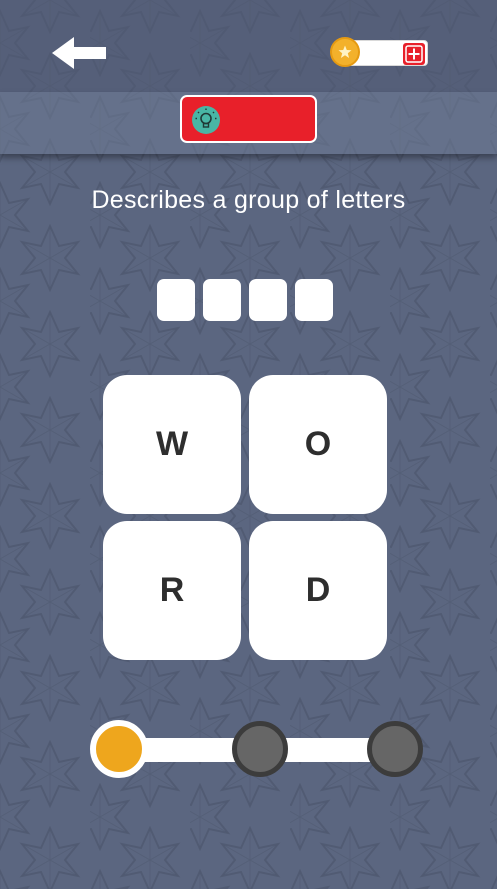 This screenshot has width=497, height=889. I want to click on letter-tile-label: R, so click(172, 590).